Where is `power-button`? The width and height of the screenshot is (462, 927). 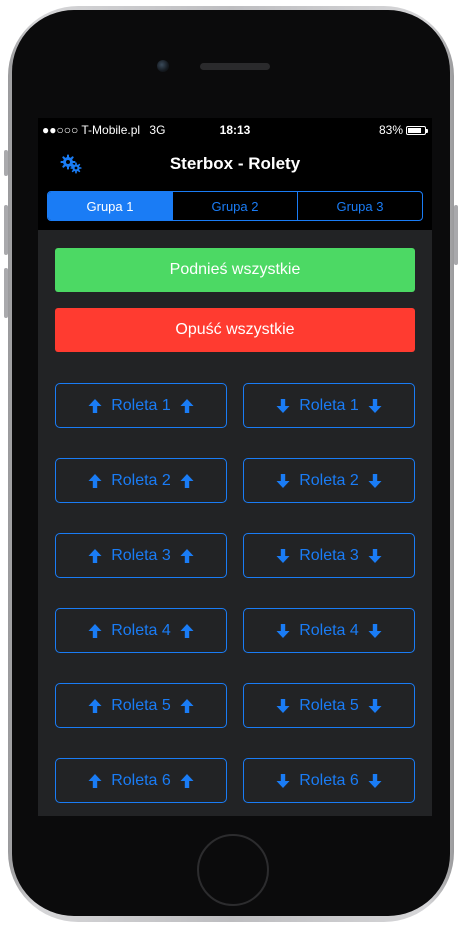
power-button is located at coordinates (456, 235).